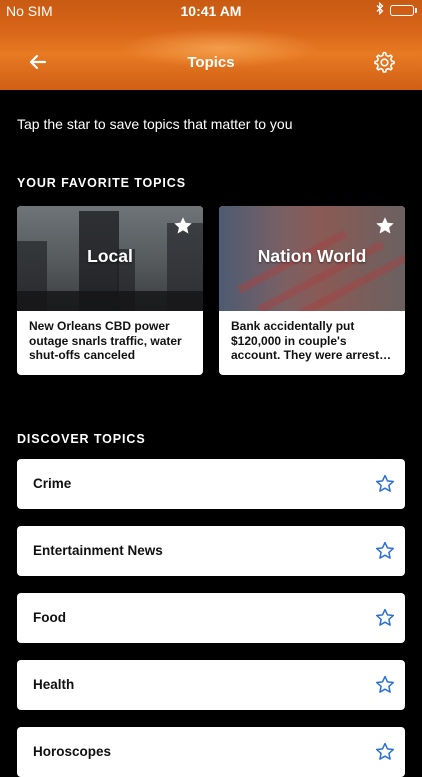 The width and height of the screenshot is (422, 777). What do you see at coordinates (81, 439) in the screenshot?
I see `discover-heading: DISCOVER TOPICS` at bounding box center [81, 439].